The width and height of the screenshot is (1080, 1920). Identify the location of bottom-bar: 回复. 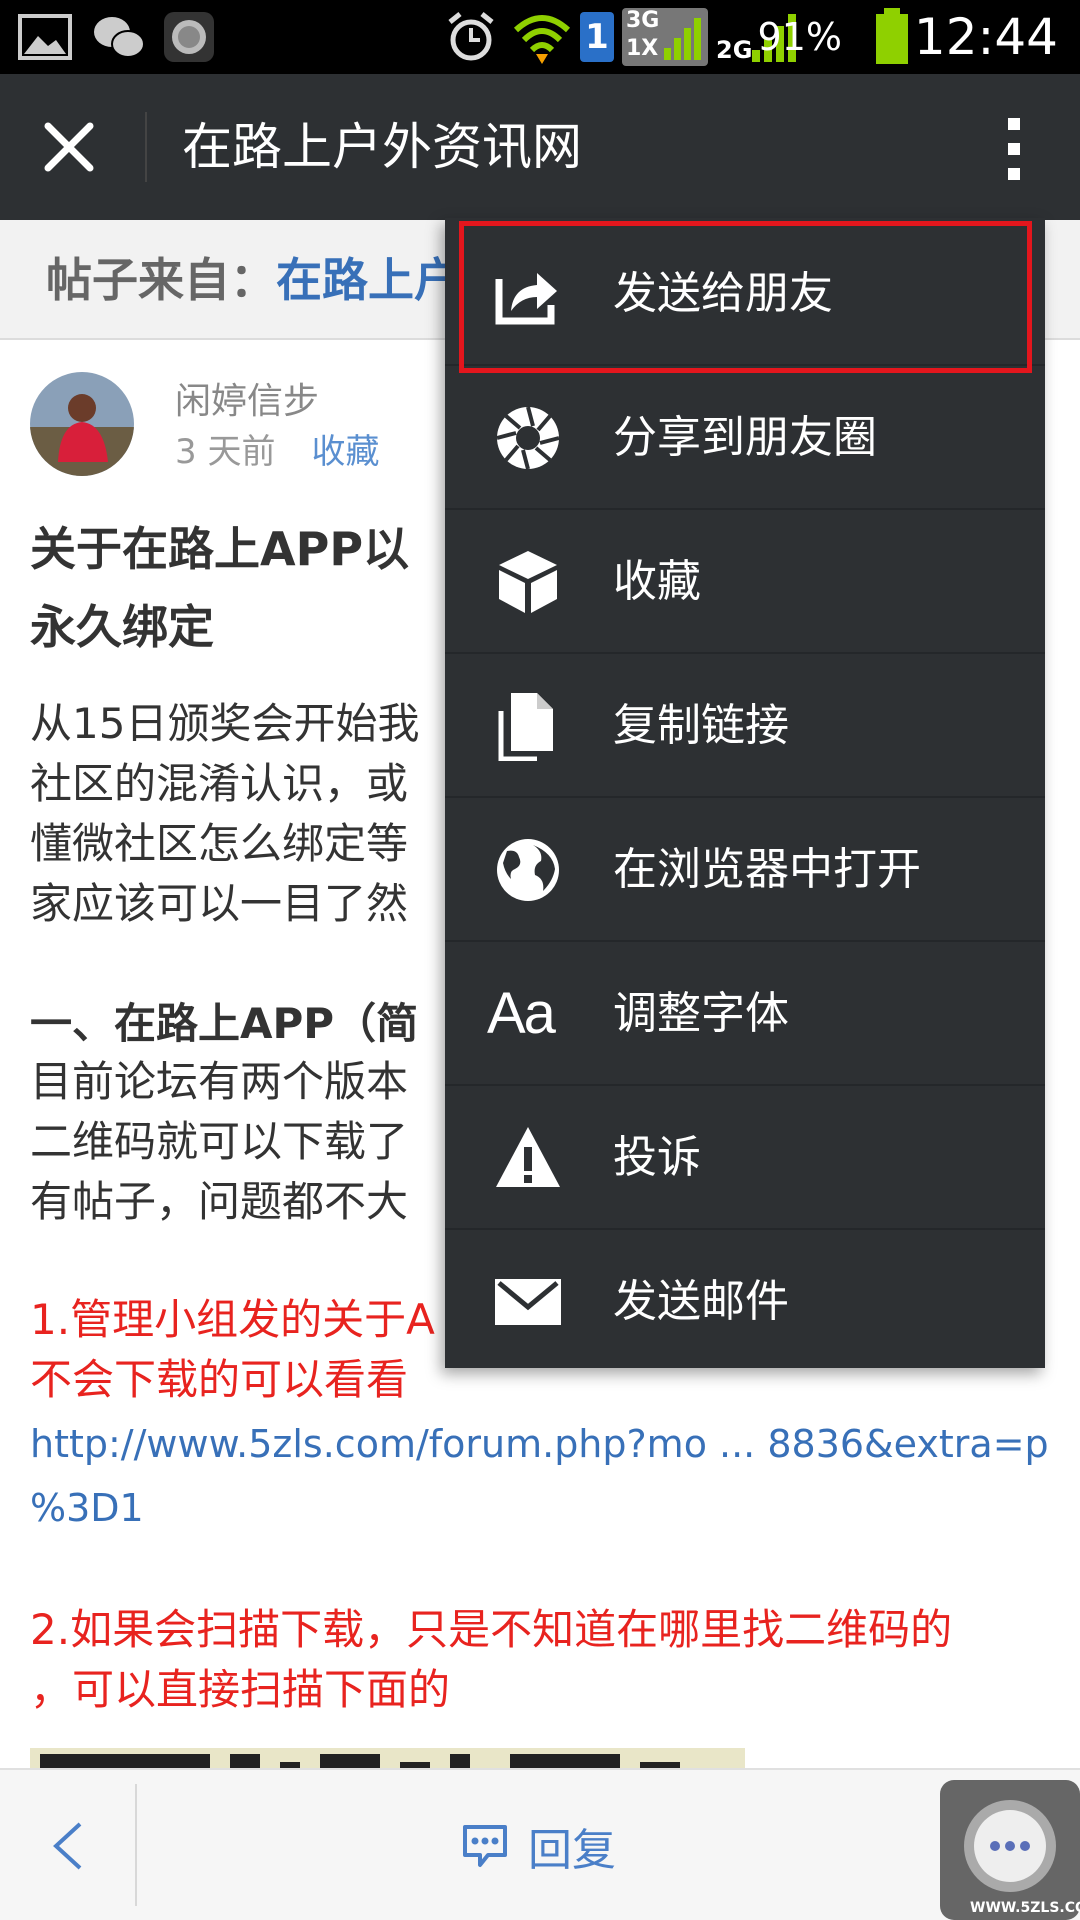
(540, 1844).